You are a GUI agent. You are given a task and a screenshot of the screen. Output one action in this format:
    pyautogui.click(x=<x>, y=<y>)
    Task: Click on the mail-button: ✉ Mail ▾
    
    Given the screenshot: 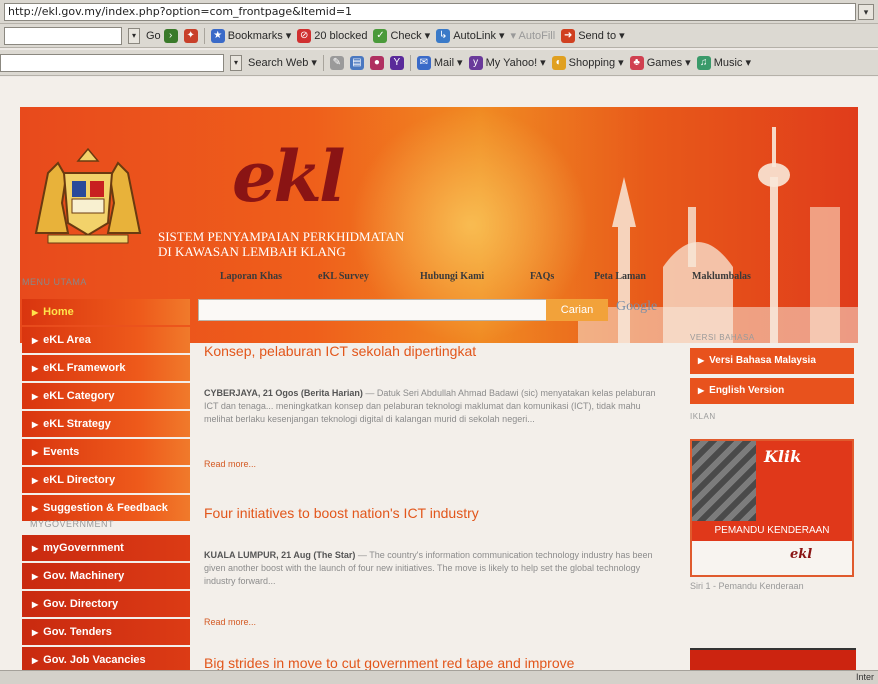 What is the action you would take?
    pyautogui.click(x=439, y=62)
    